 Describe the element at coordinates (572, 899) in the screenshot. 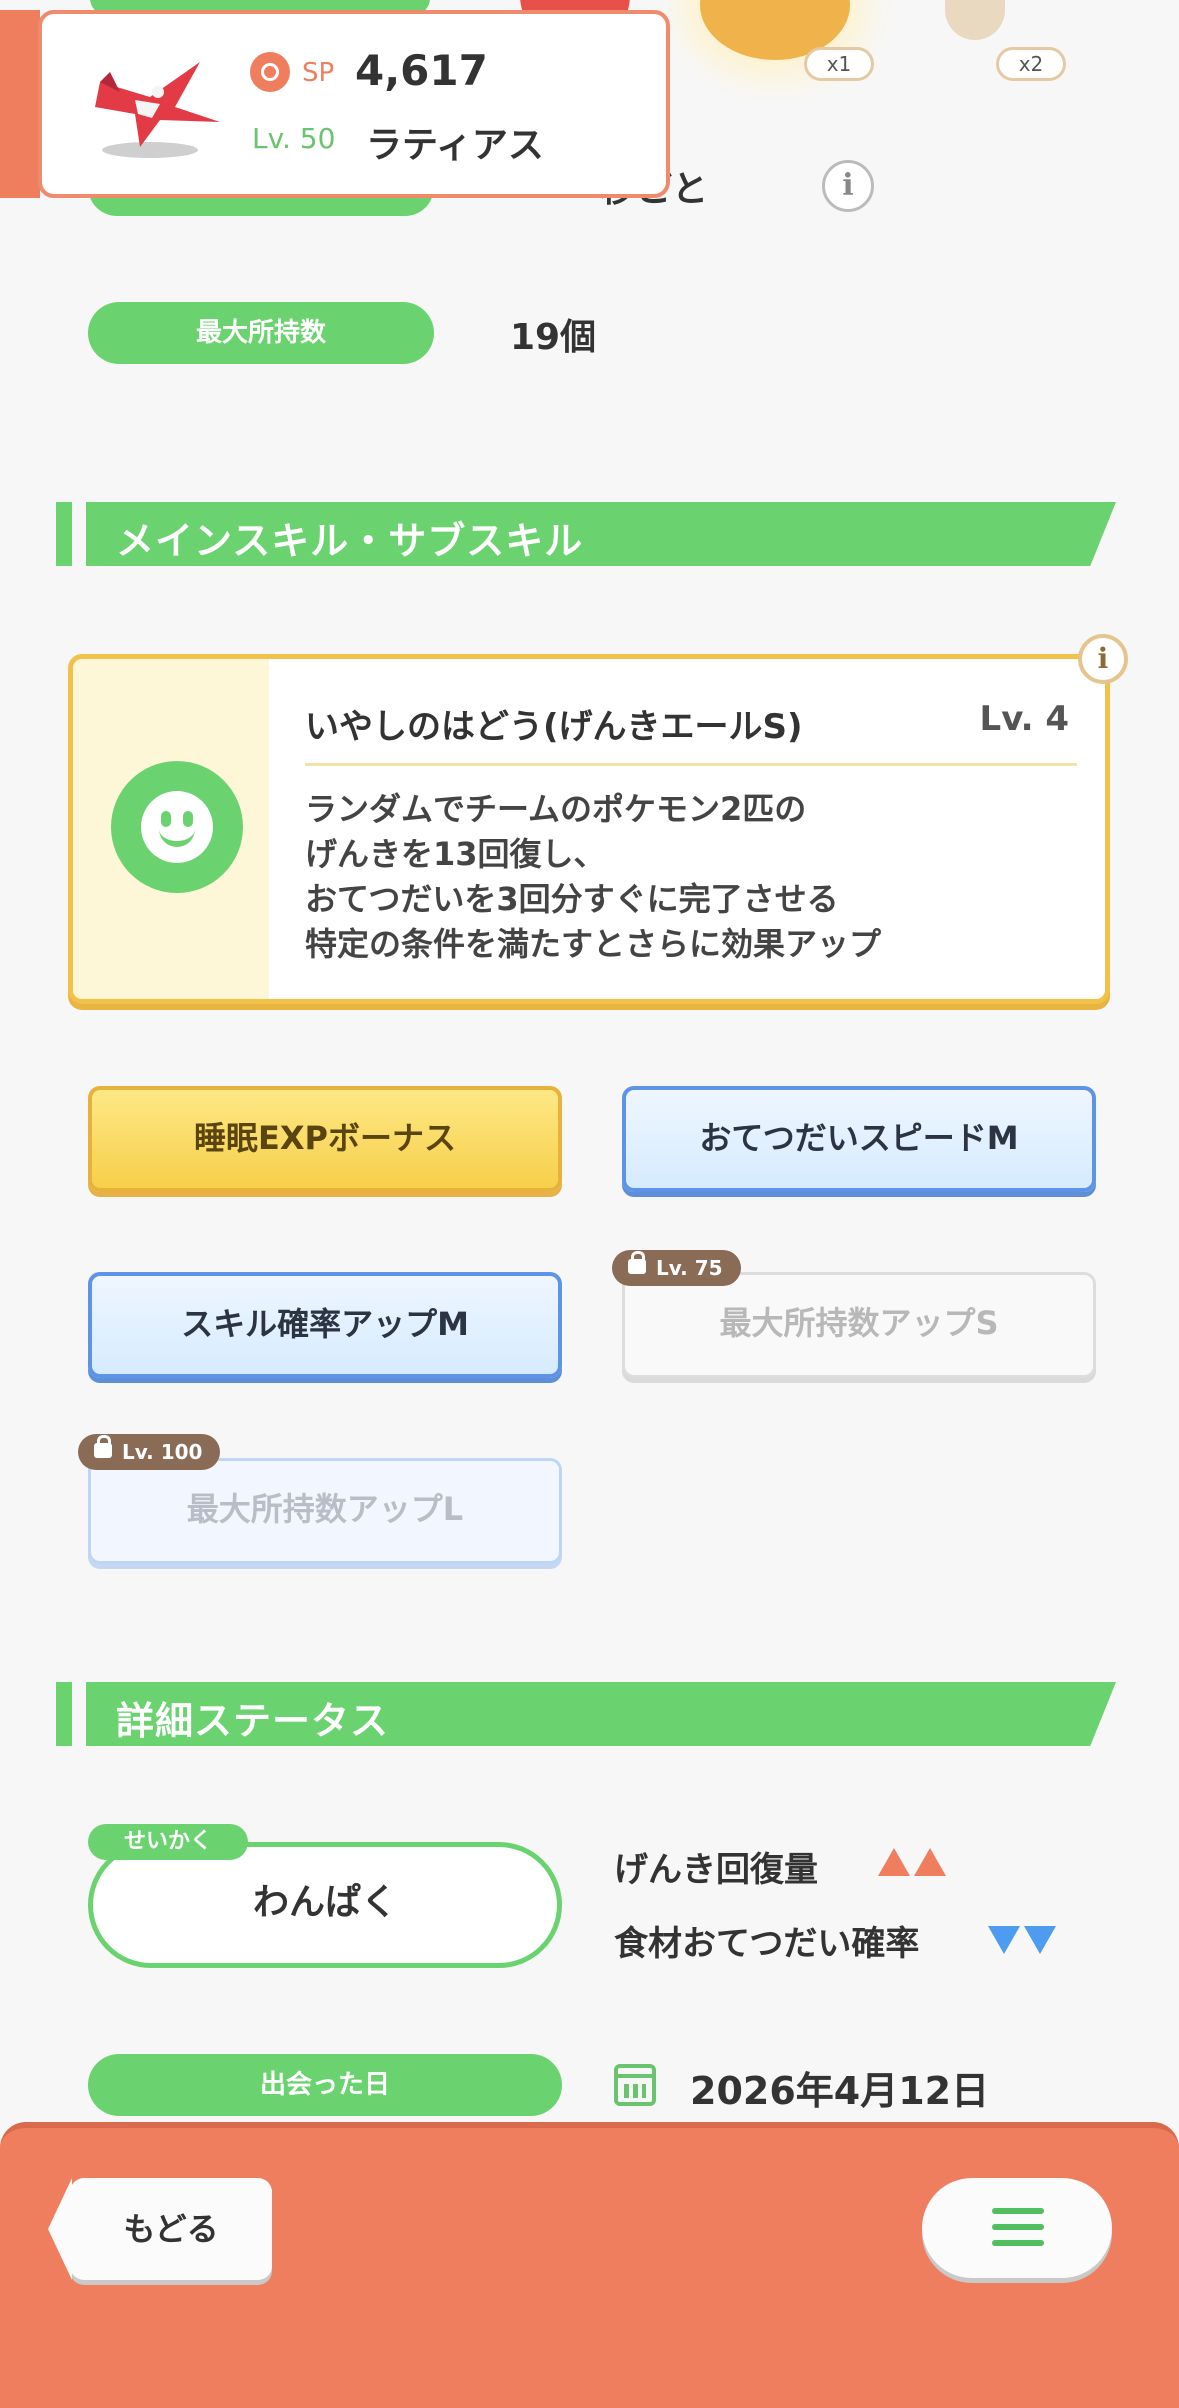

I see `description-line: おてつだいを3回分すぐに完了させる` at that location.